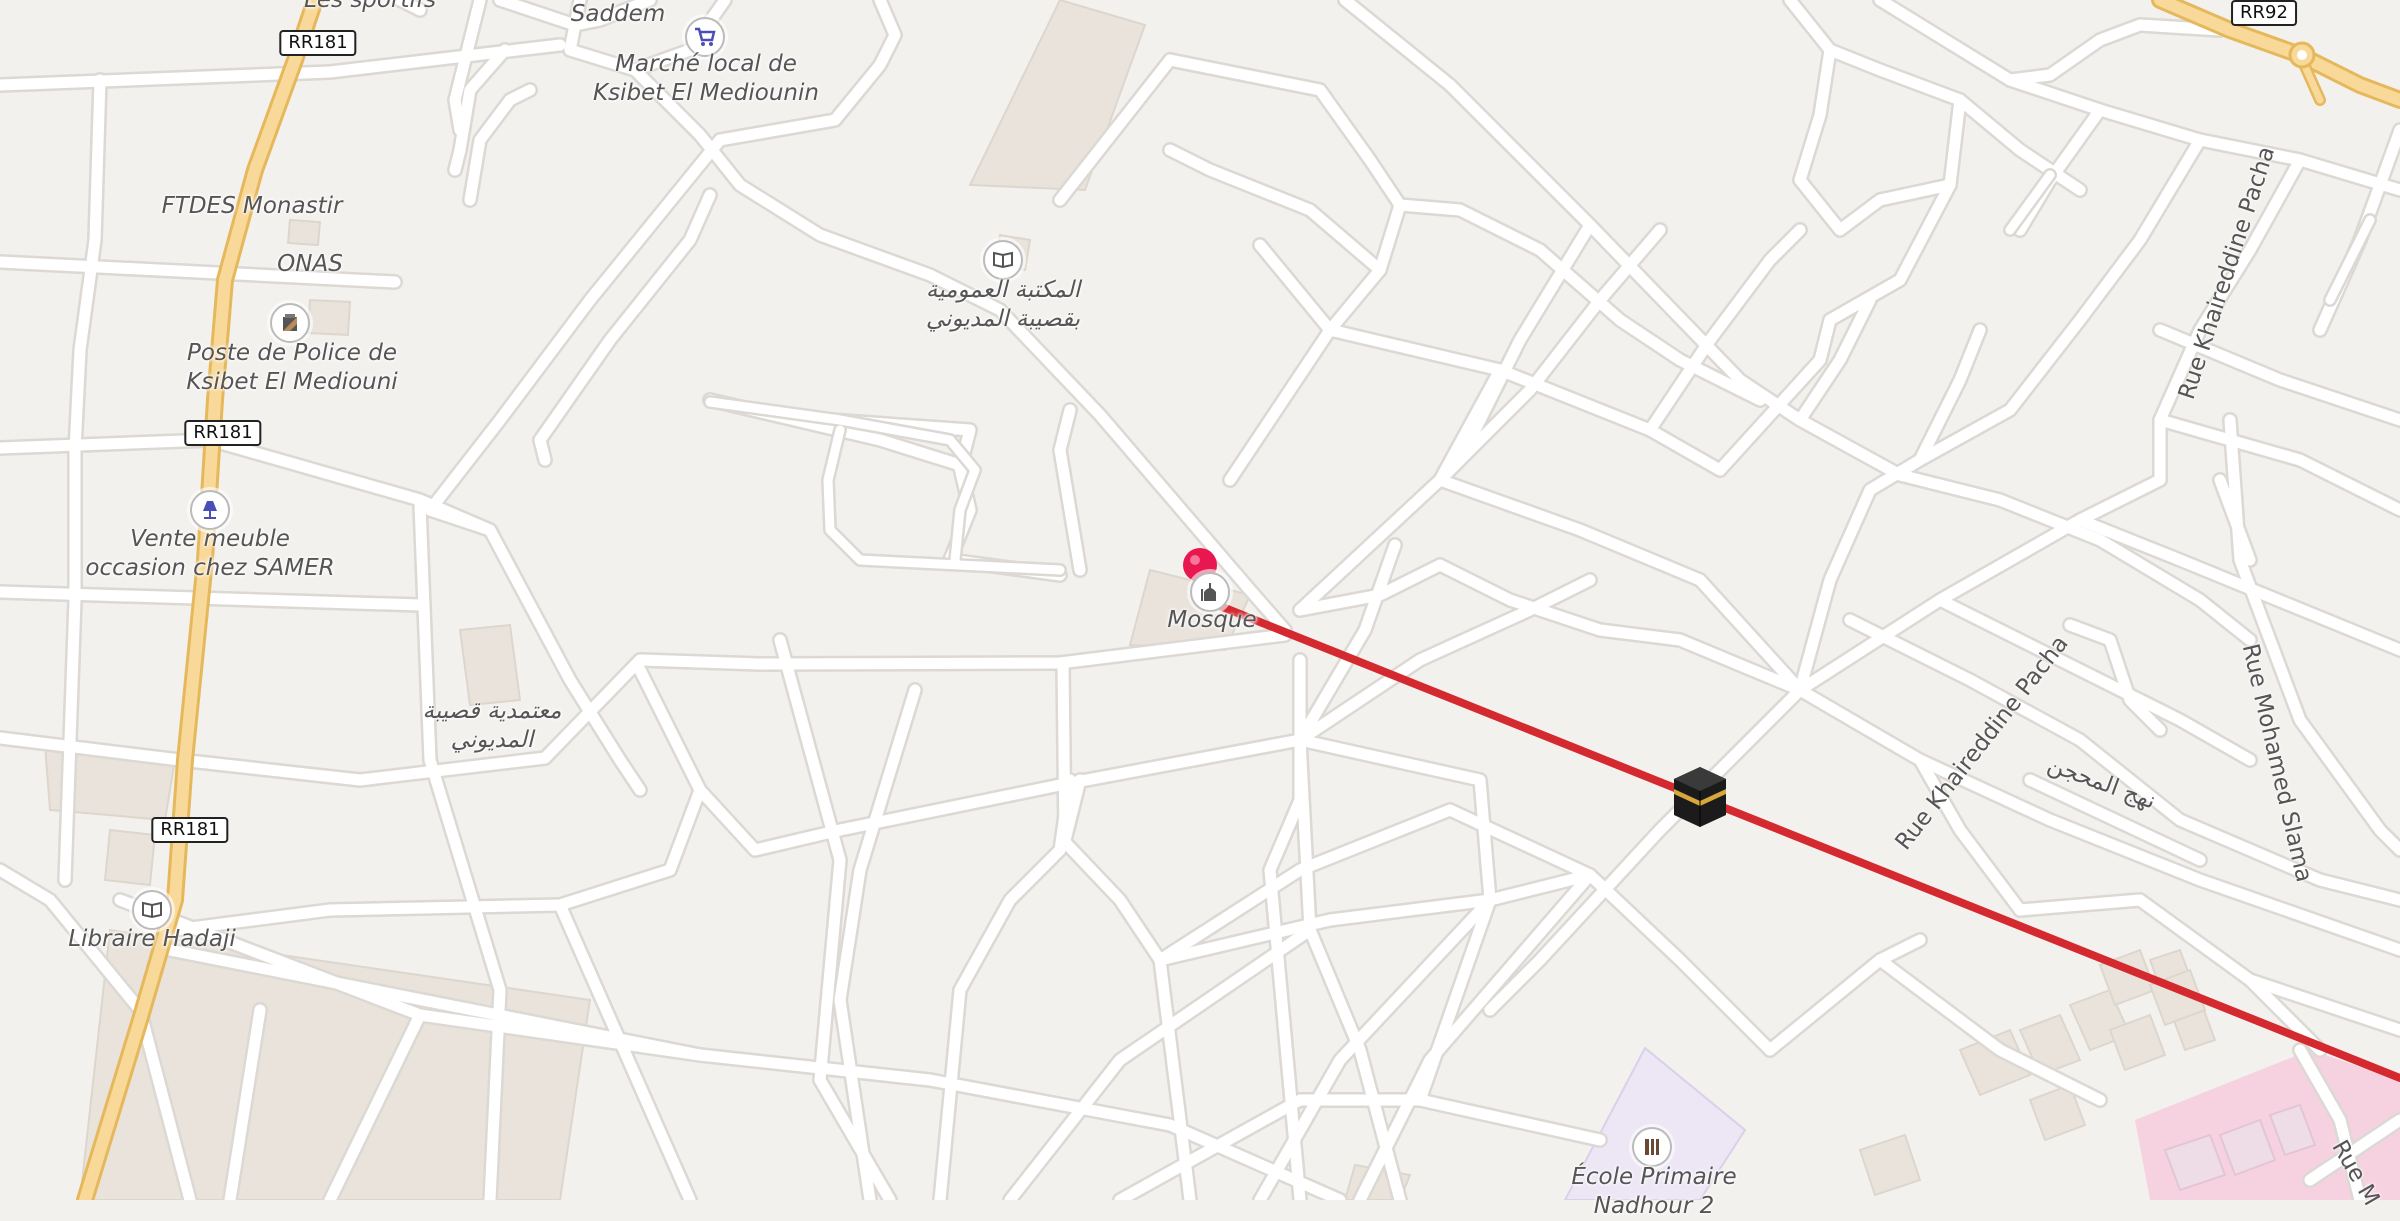 The image size is (2400, 1221). What do you see at coordinates (492, 725) in the screenshot?
I see `label-moatamdia: معتمدية قصيبة المديوني` at bounding box center [492, 725].